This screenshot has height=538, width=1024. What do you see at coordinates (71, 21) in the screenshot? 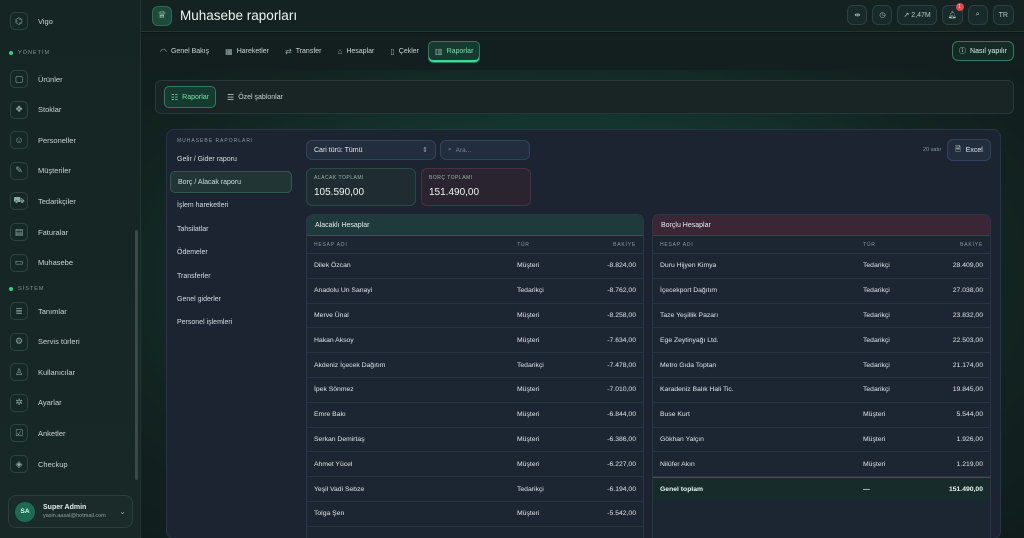
I see `sidebar-item-vigo: ⌬ Vigo` at bounding box center [71, 21].